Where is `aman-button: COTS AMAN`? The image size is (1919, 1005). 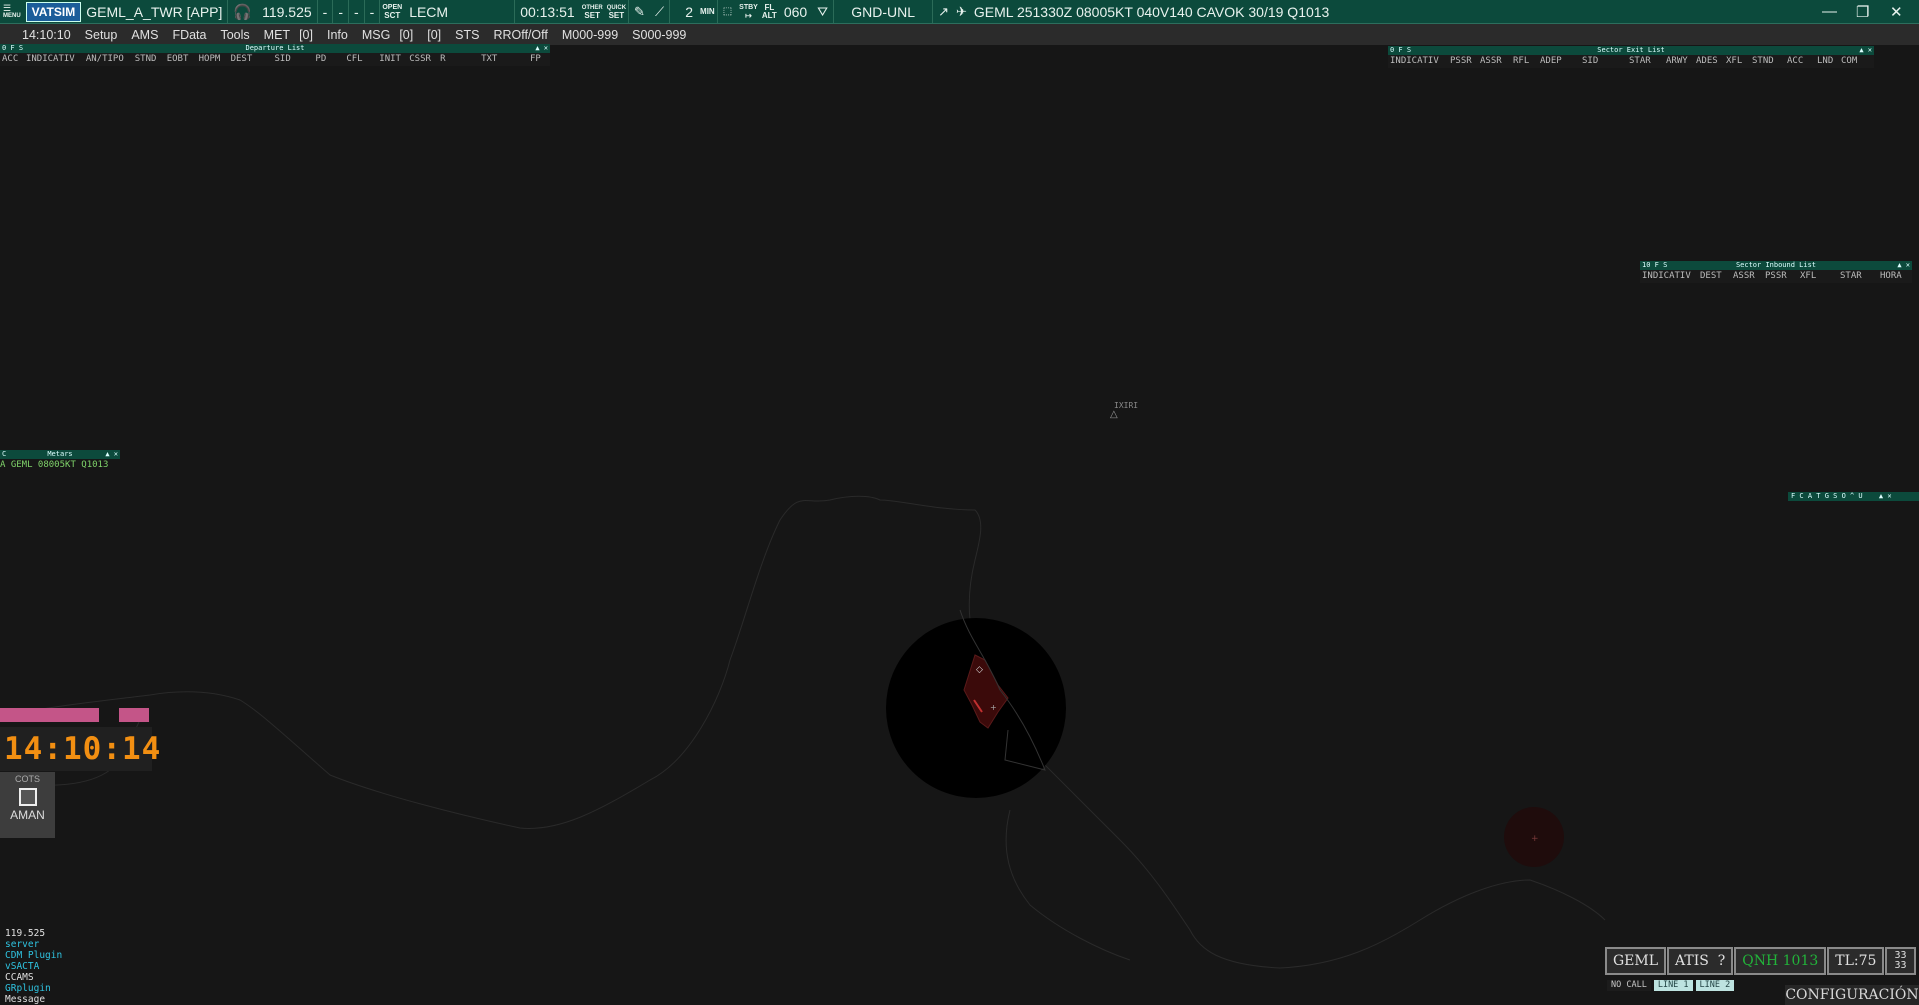
aman-button: COTS AMAN is located at coordinates (27, 805).